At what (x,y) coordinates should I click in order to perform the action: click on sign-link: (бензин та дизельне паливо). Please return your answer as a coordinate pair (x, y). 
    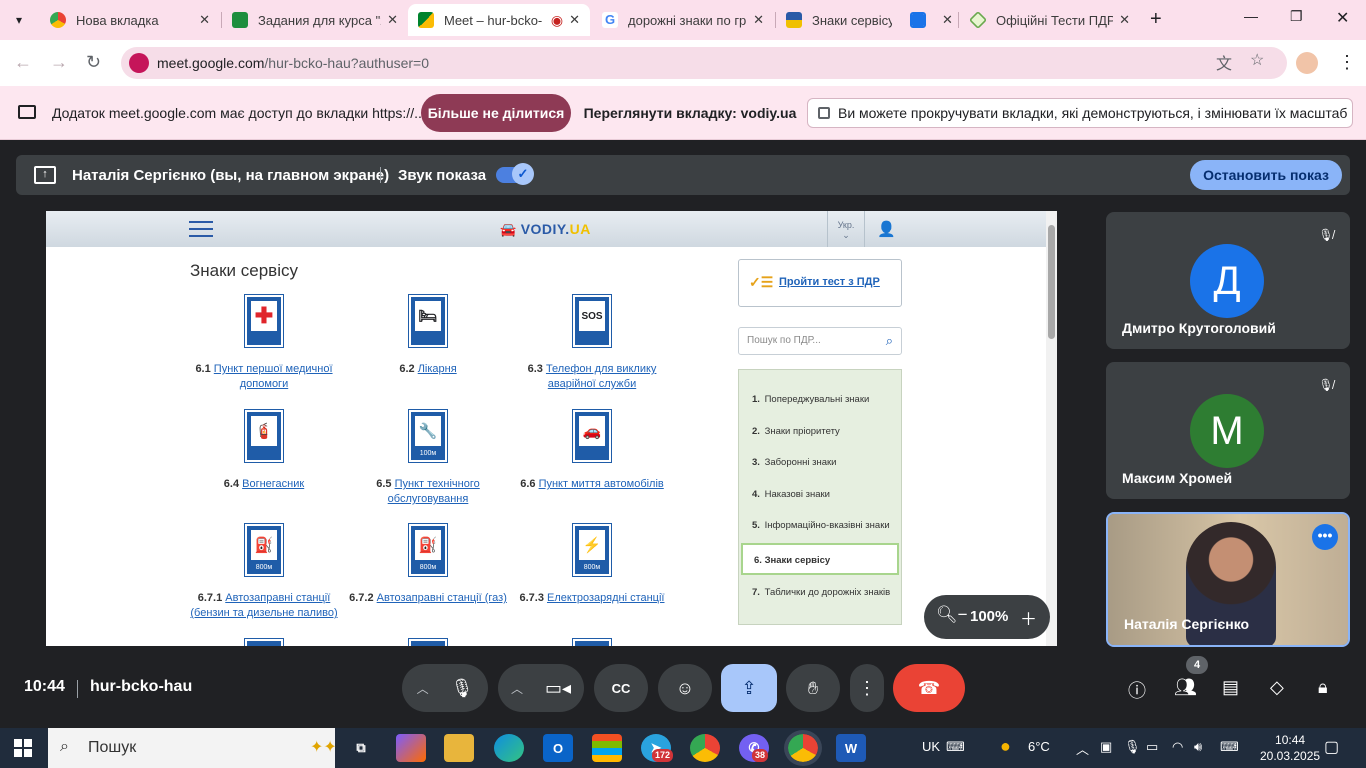
    Looking at the image, I should click on (263, 613).